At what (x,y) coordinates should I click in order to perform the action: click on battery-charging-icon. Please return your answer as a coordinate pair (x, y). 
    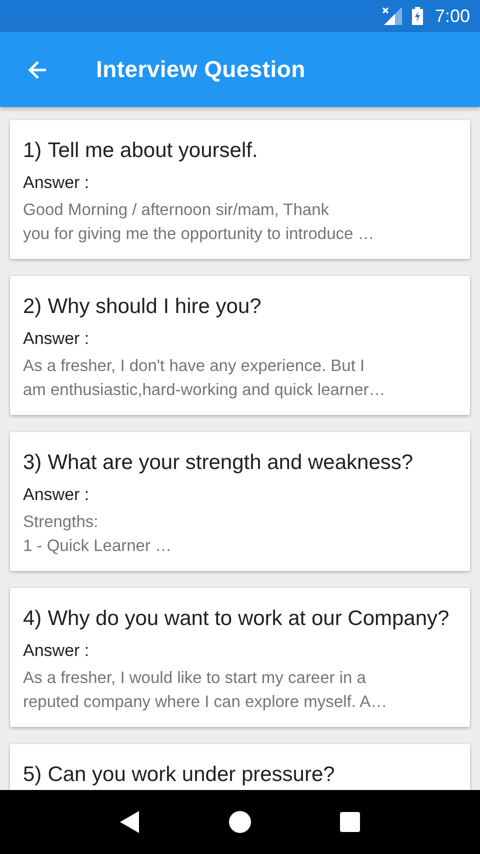
    Looking at the image, I should click on (417, 16).